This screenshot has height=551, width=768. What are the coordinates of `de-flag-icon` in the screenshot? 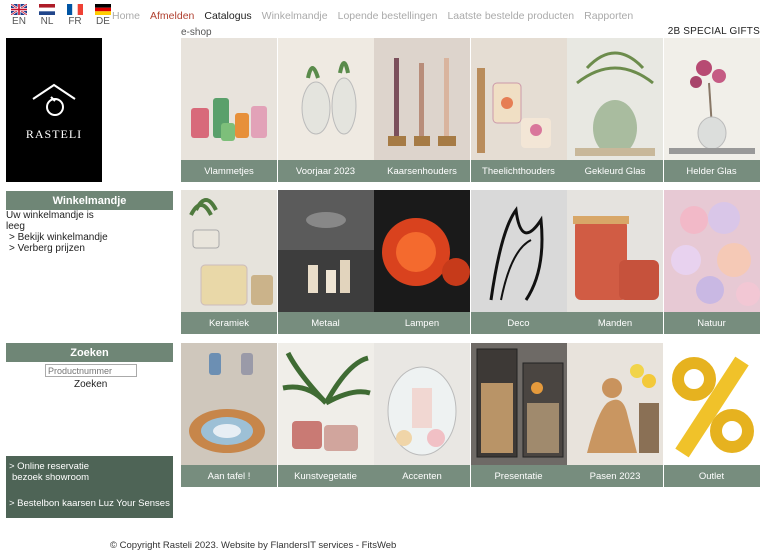 It's located at (103, 9).